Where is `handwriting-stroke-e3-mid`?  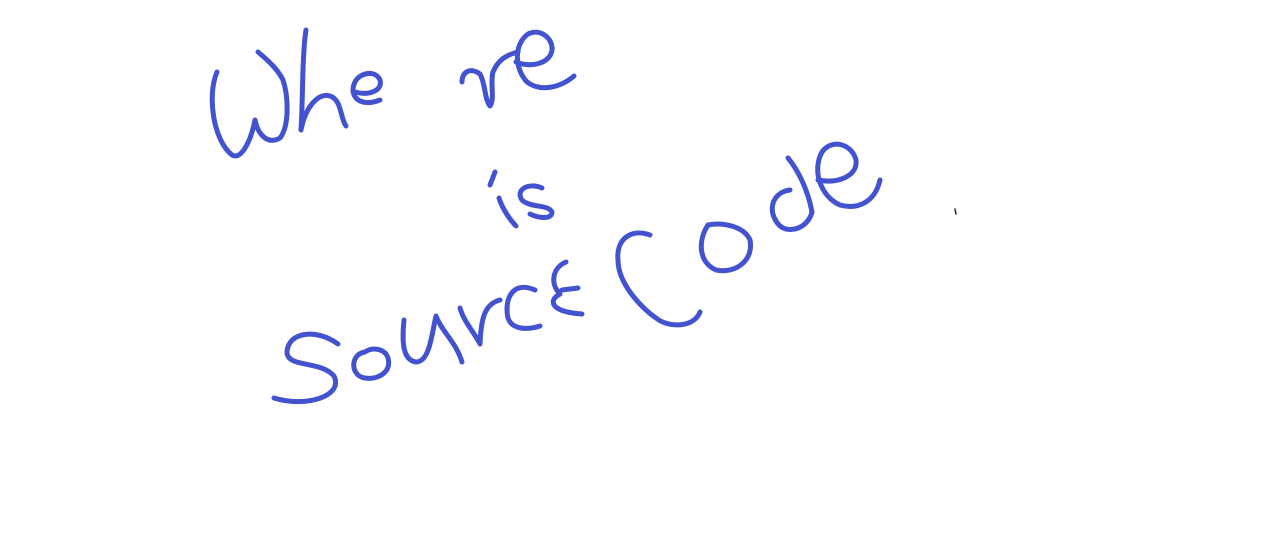 handwriting-stroke-e3-mid is located at coordinates (570, 289).